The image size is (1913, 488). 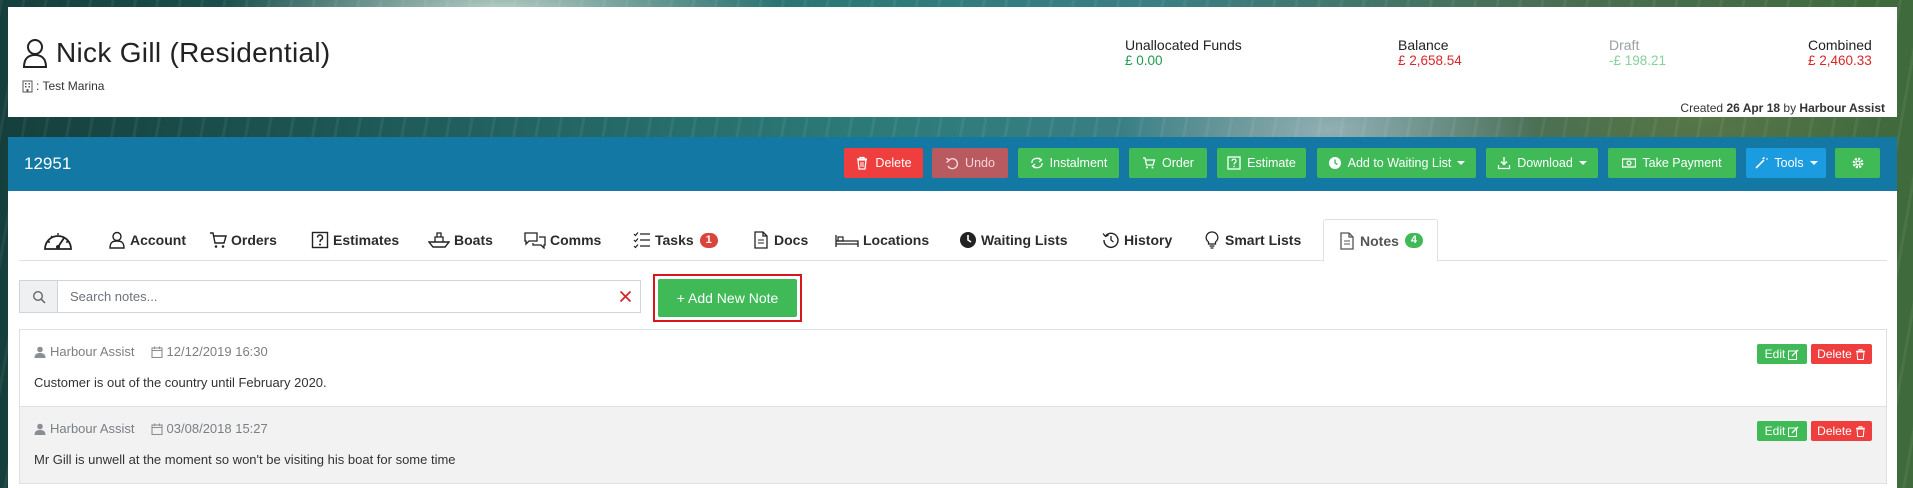 What do you see at coordinates (1178, 163) in the screenshot?
I see `order-button-label: Order` at bounding box center [1178, 163].